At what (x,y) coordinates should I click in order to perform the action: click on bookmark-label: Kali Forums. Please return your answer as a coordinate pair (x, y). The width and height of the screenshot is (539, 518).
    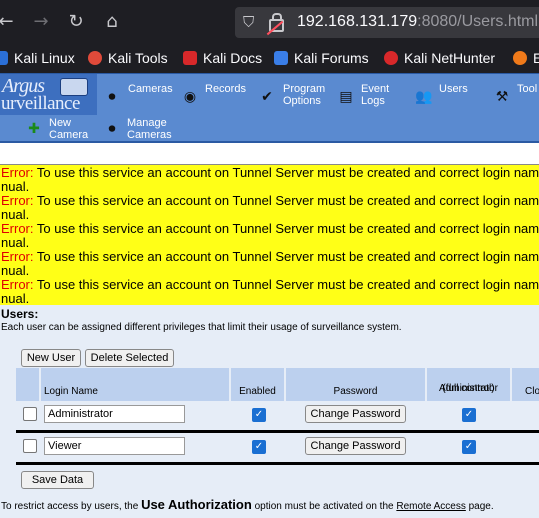
    Looking at the image, I should click on (331, 58).